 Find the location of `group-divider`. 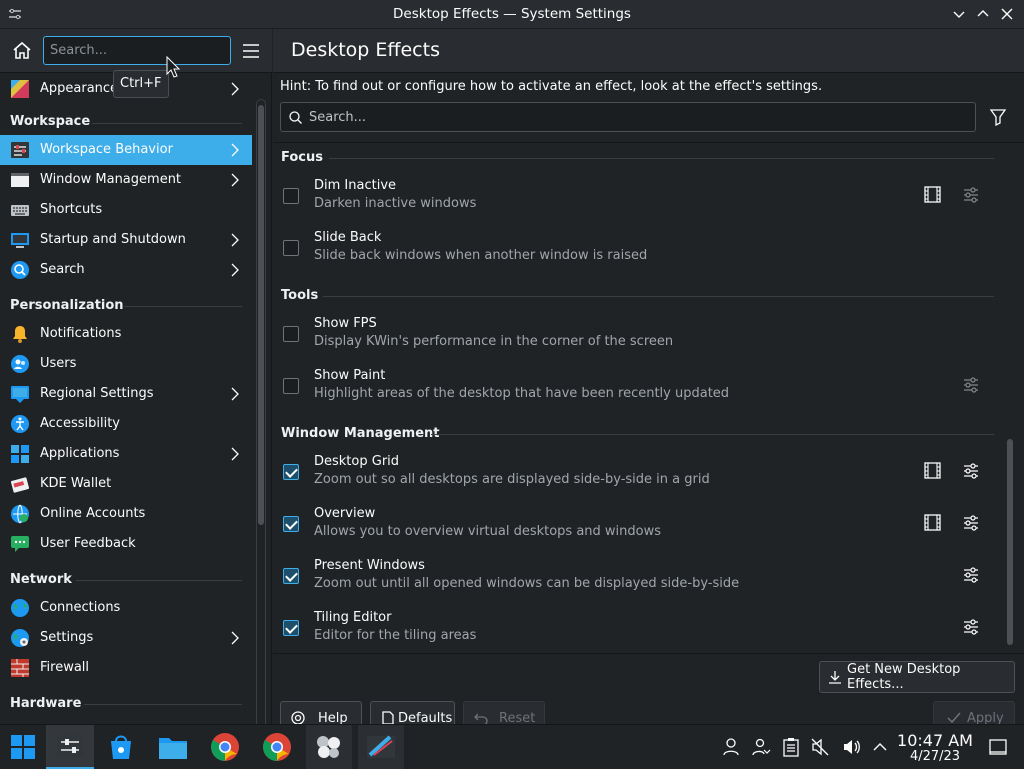

group-divider is located at coordinates (661, 158).